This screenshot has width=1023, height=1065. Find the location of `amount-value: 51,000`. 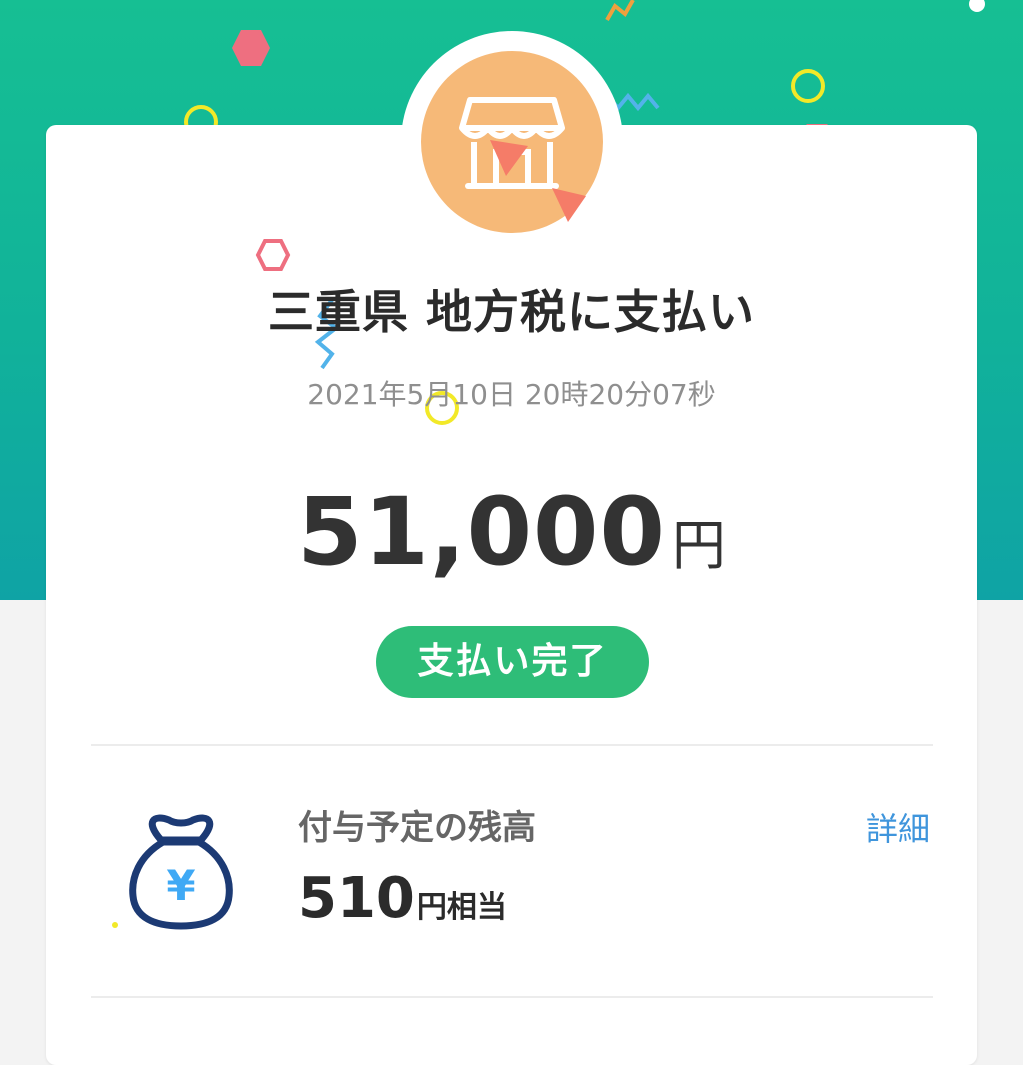

amount-value: 51,000 is located at coordinates (481, 532).